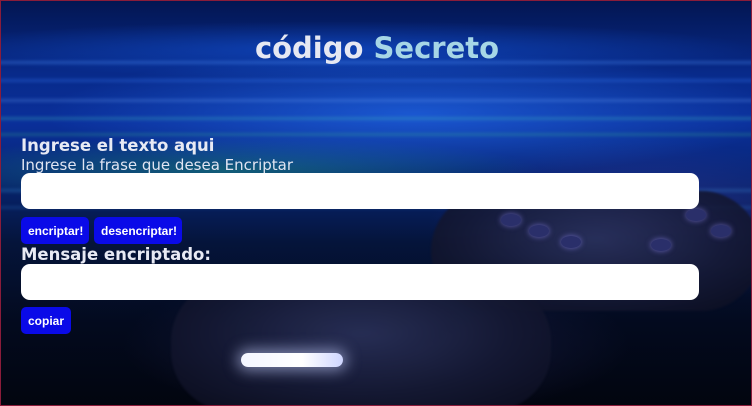  Describe the element at coordinates (157, 165) in the screenshot. I see `input-instructions: Ingrese la frase que desea Encriptar` at that location.